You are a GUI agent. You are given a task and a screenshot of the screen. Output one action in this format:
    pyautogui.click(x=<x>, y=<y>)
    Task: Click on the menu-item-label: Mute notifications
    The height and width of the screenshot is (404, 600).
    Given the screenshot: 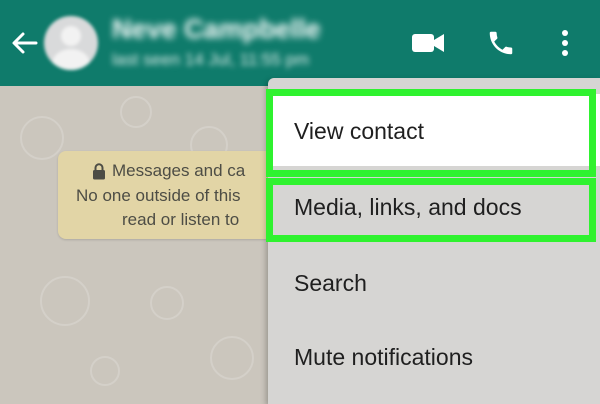 What is the action you would take?
    pyautogui.click(x=383, y=357)
    